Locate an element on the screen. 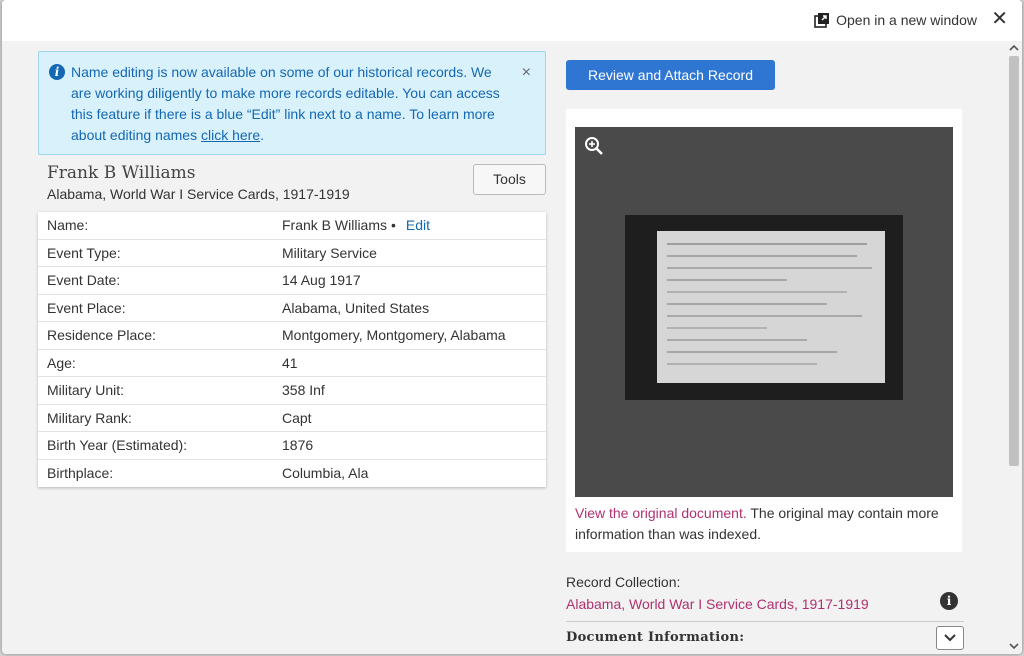 Image resolution: width=1024 pixels, height=656 pixels. field-label: Age: is located at coordinates (61, 362).